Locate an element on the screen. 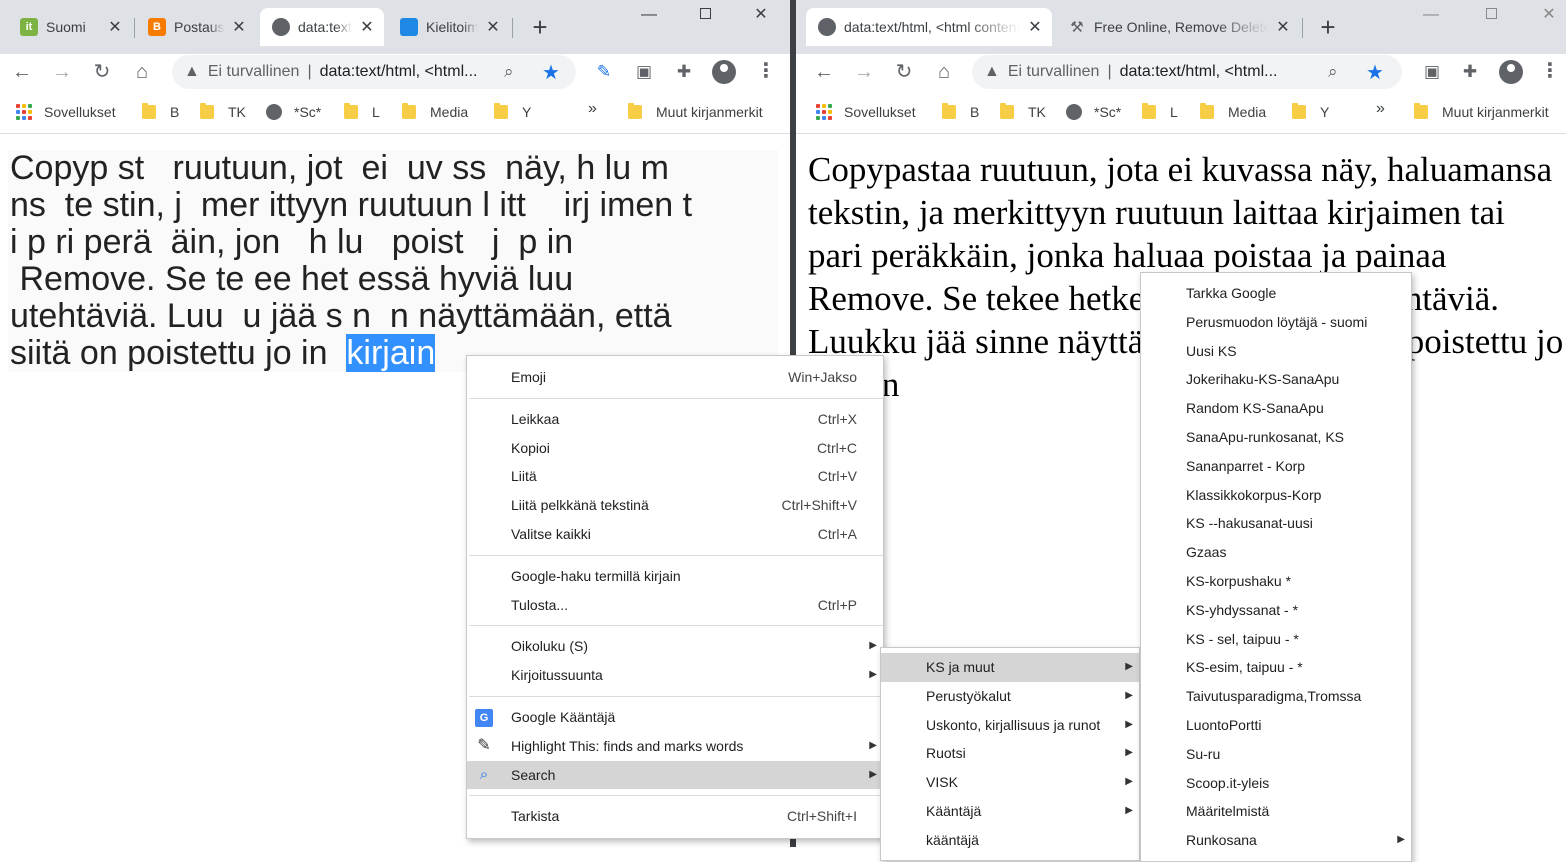 This screenshot has width=1566, height=862. ks-item-random: Random KS-SanaApu is located at coordinates (1276, 408).